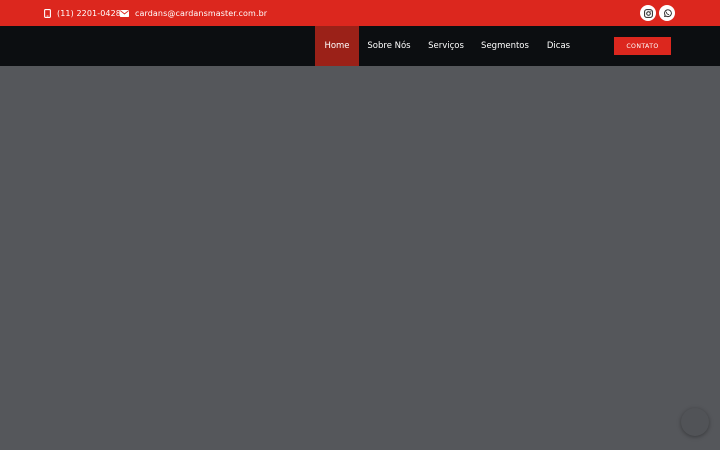  What do you see at coordinates (47, 13) in the screenshot?
I see `phone-icon` at bounding box center [47, 13].